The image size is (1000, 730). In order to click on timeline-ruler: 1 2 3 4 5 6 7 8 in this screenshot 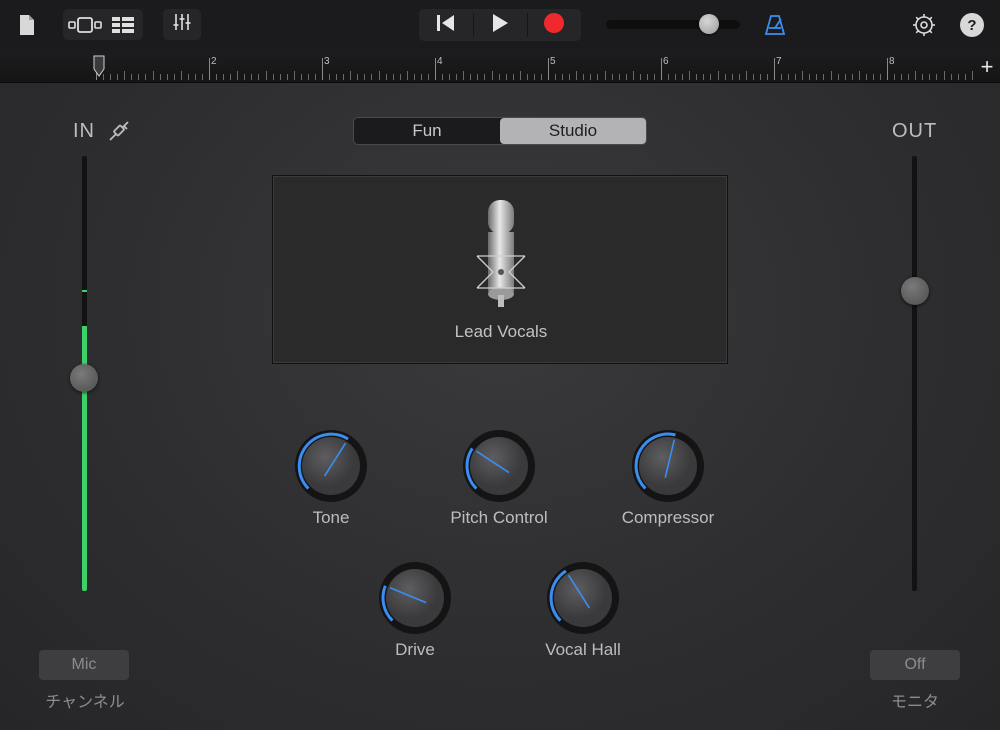, I will do `click(500, 67)`.